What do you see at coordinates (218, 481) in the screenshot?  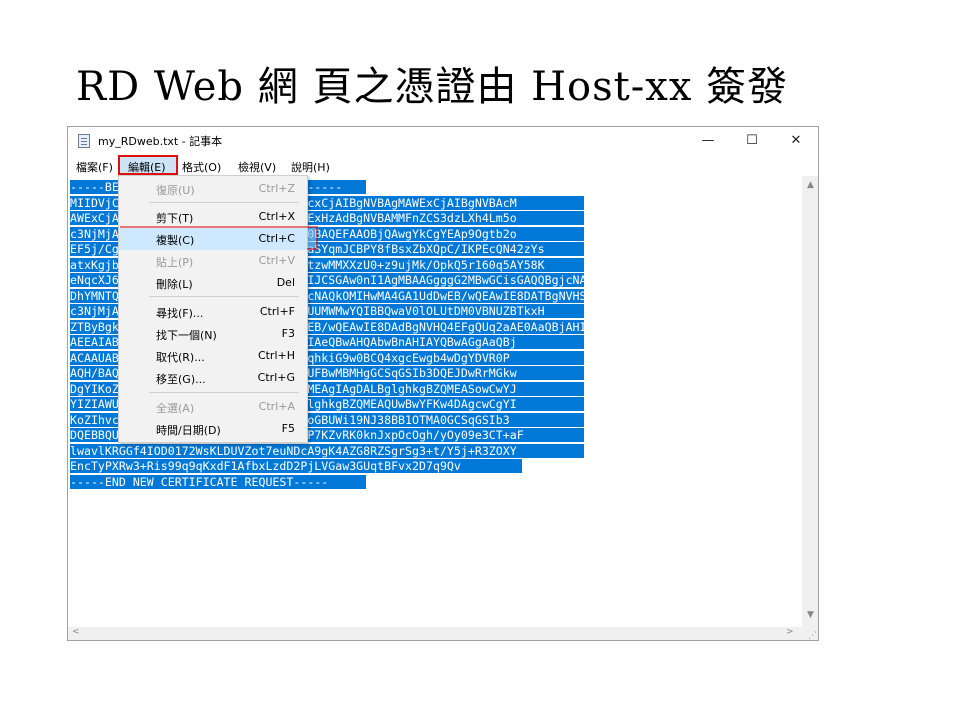 I see `text-line: -----END NEW CERTIFICATE REQUEST-----` at bounding box center [218, 481].